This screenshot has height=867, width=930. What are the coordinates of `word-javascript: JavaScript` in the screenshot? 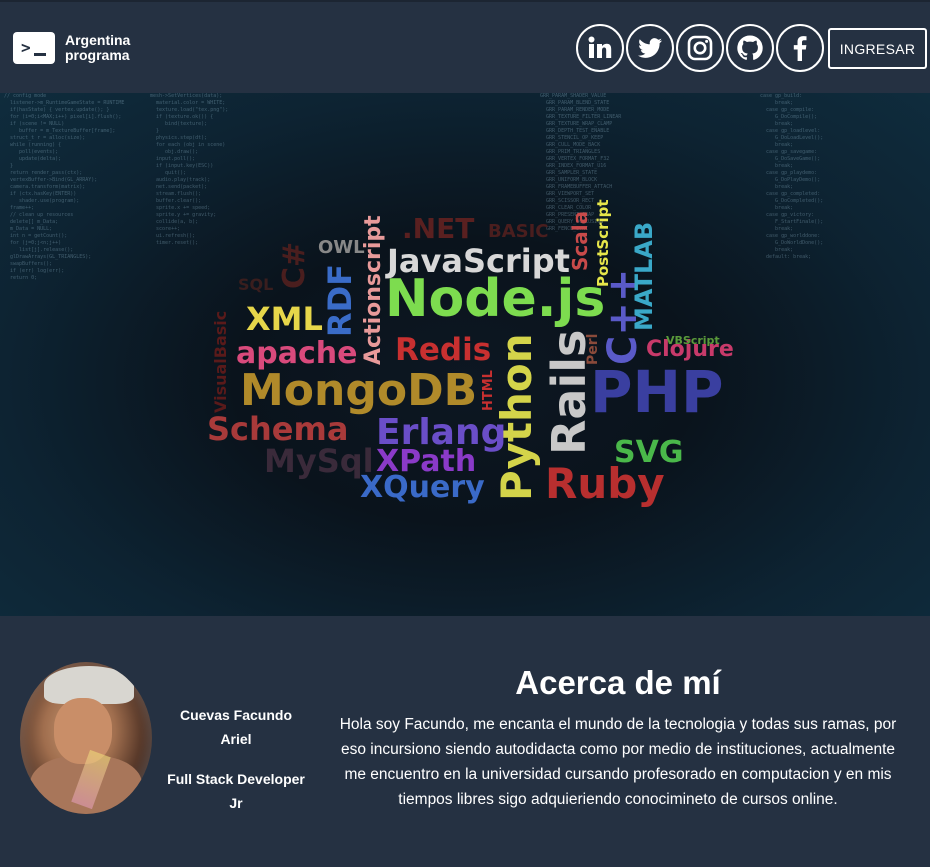 It's located at (478, 261).